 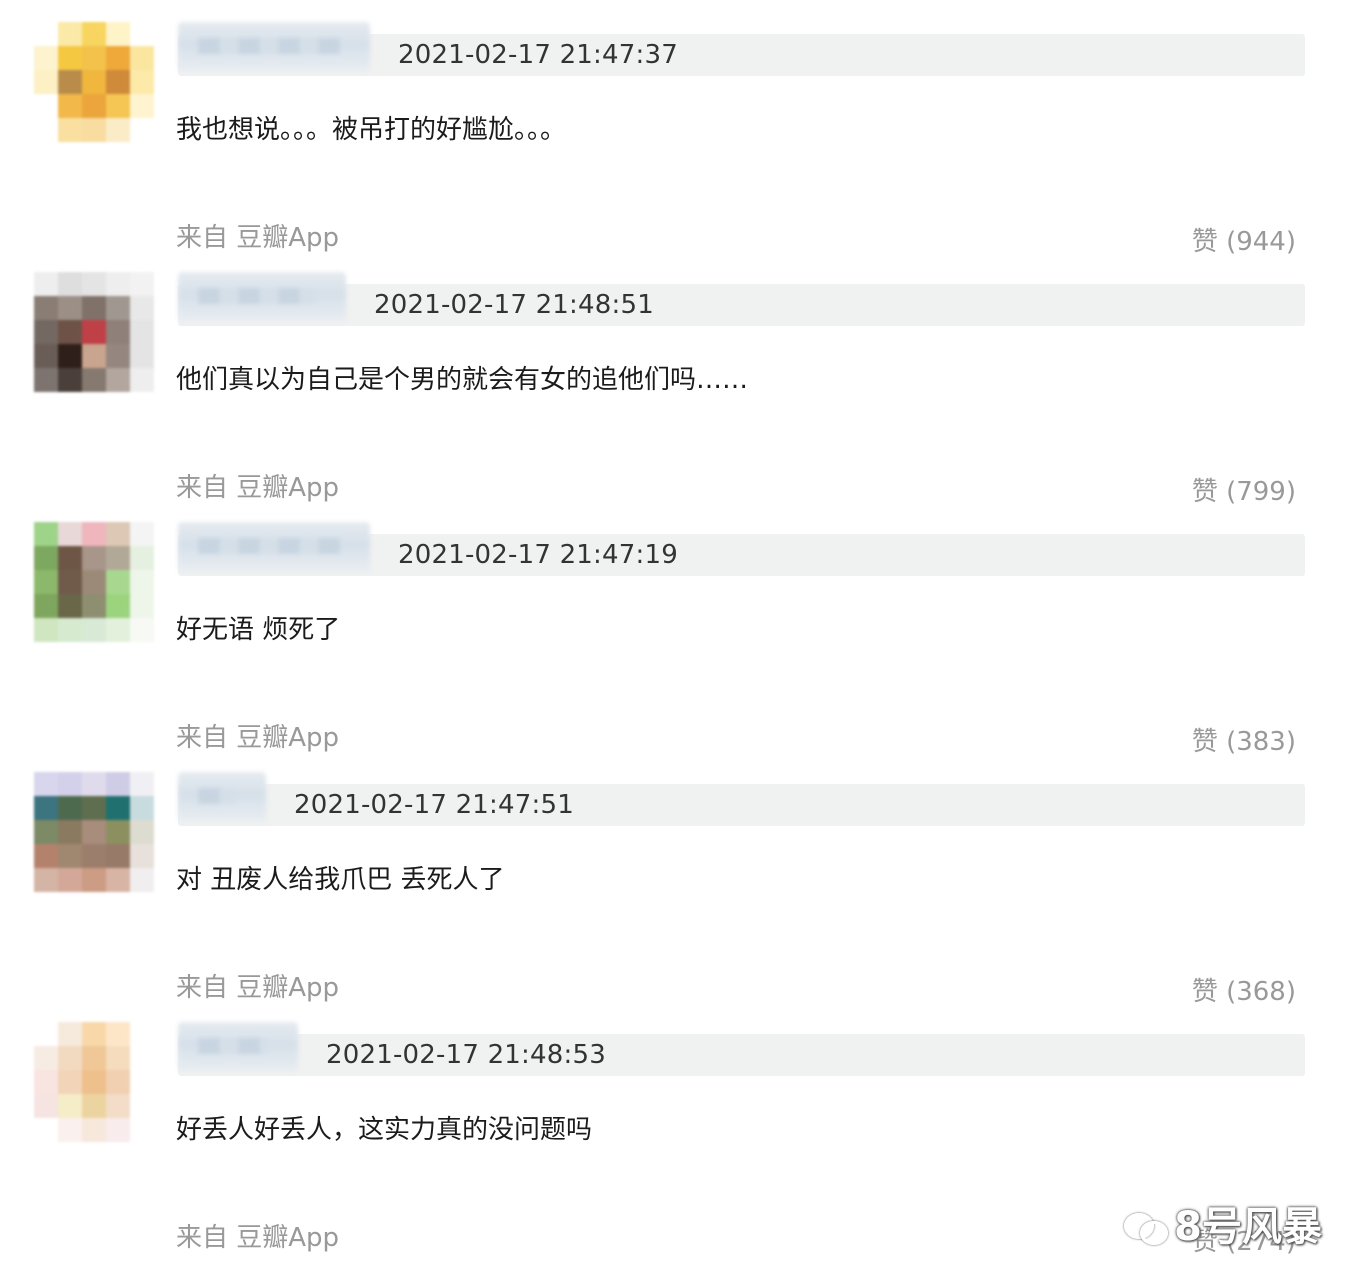 I want to click on comment-text: 好无语 烦死了, so click(x=258, y=630).